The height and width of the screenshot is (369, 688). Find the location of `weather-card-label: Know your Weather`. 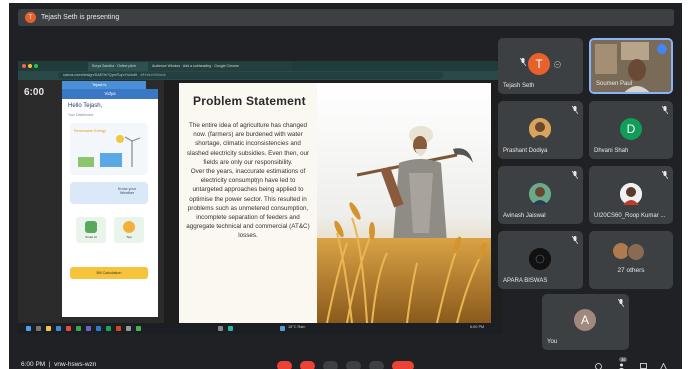

weather-card-label: Know your Weather is located at coordinates (127, 191).